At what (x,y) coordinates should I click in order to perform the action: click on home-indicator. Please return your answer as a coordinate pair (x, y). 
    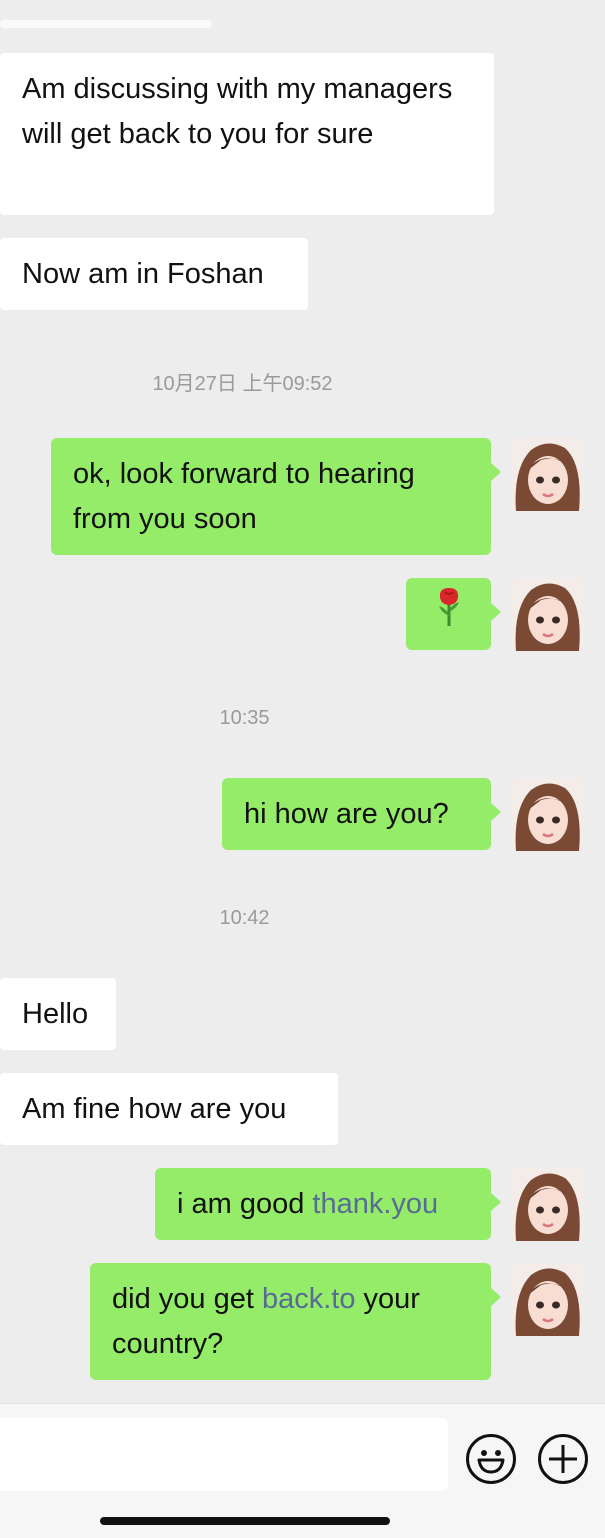
    Looking at the image, I should click on (245, 1521).